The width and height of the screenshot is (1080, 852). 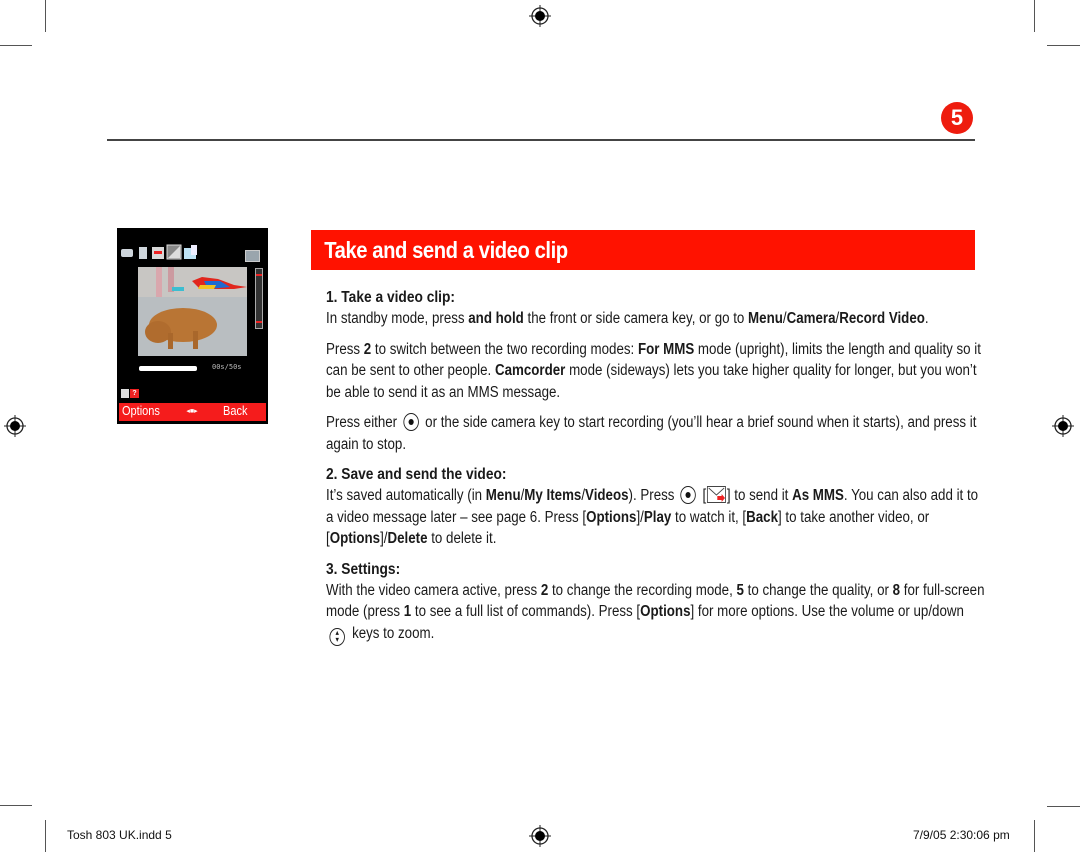 What do you see at coordinates (896, 590) in the screenshot?
I see `bold-term: 8` at bounding box center [896, 590].